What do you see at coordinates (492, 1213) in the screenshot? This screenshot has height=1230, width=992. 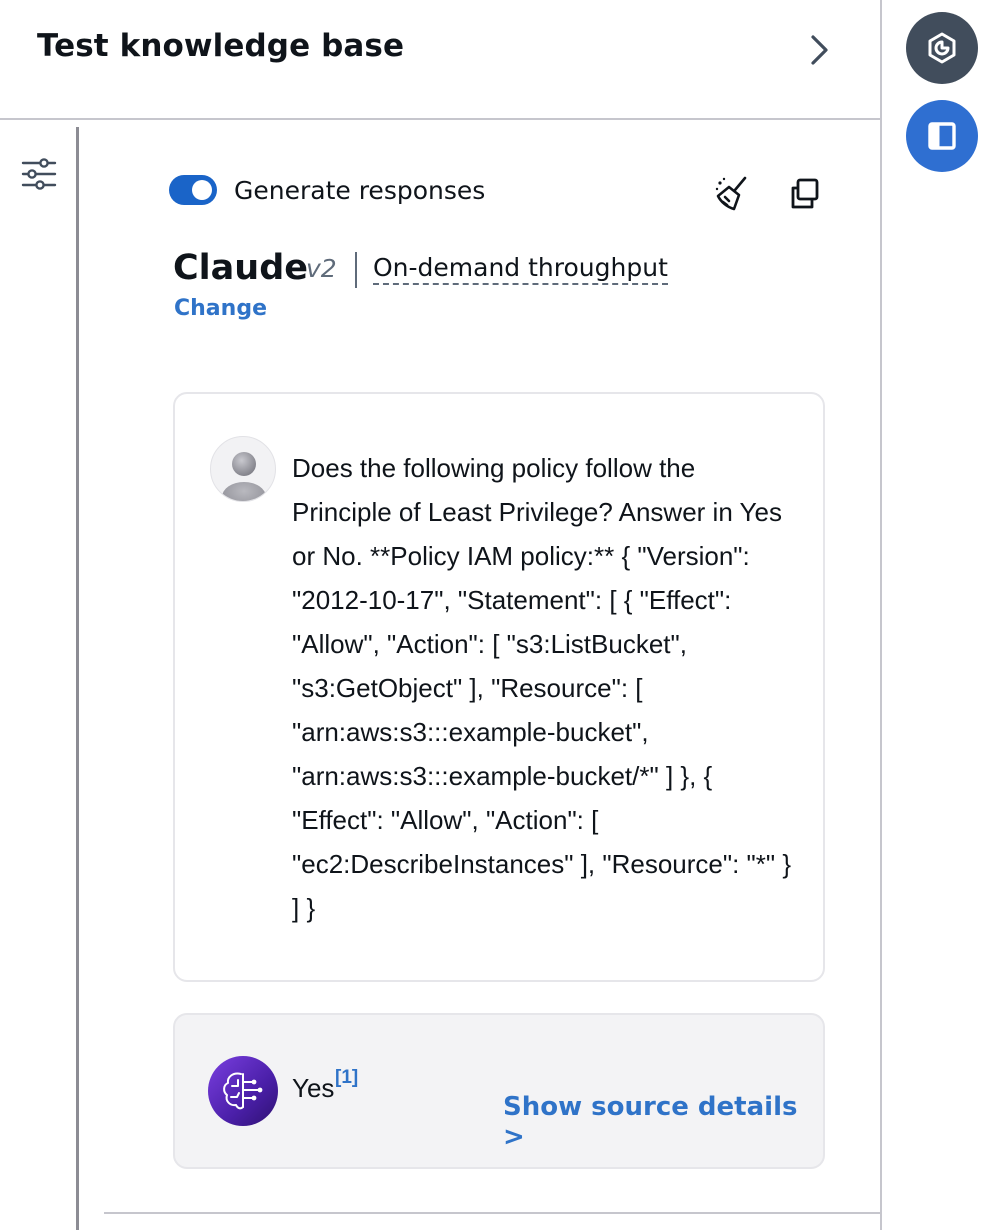 I see `input-area-divider` at bounding box center [492, 1213].